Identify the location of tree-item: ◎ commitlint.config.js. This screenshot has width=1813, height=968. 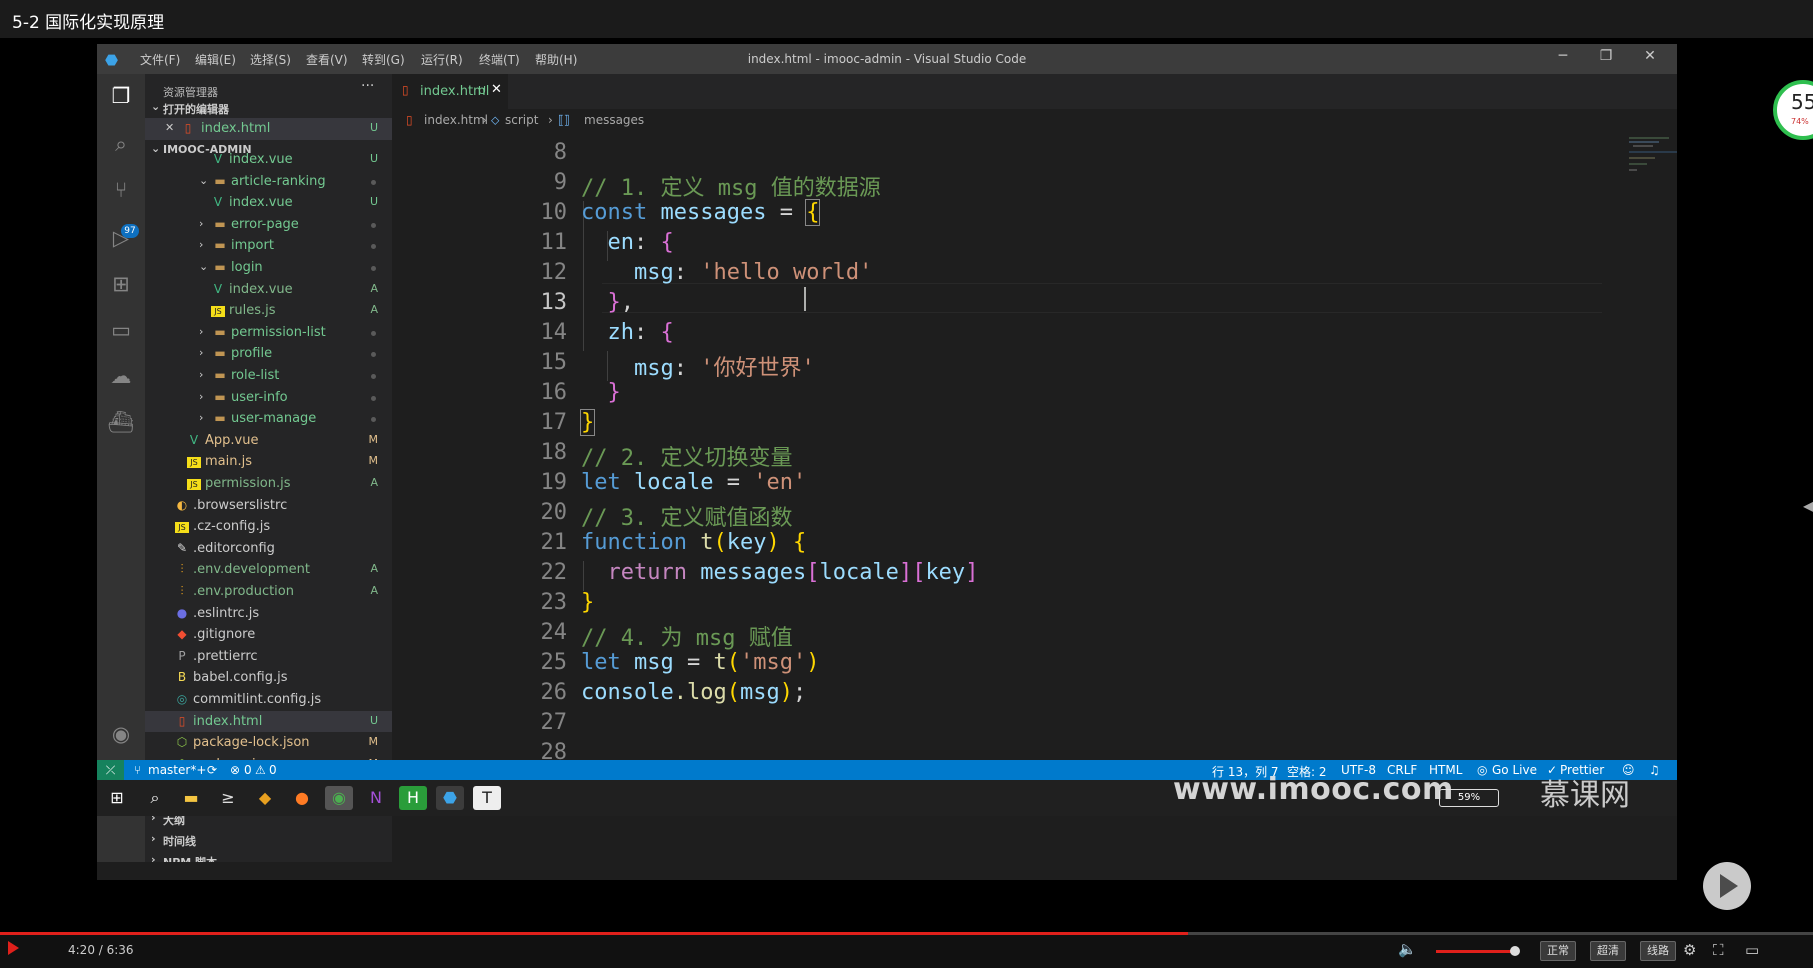
(268, 700).